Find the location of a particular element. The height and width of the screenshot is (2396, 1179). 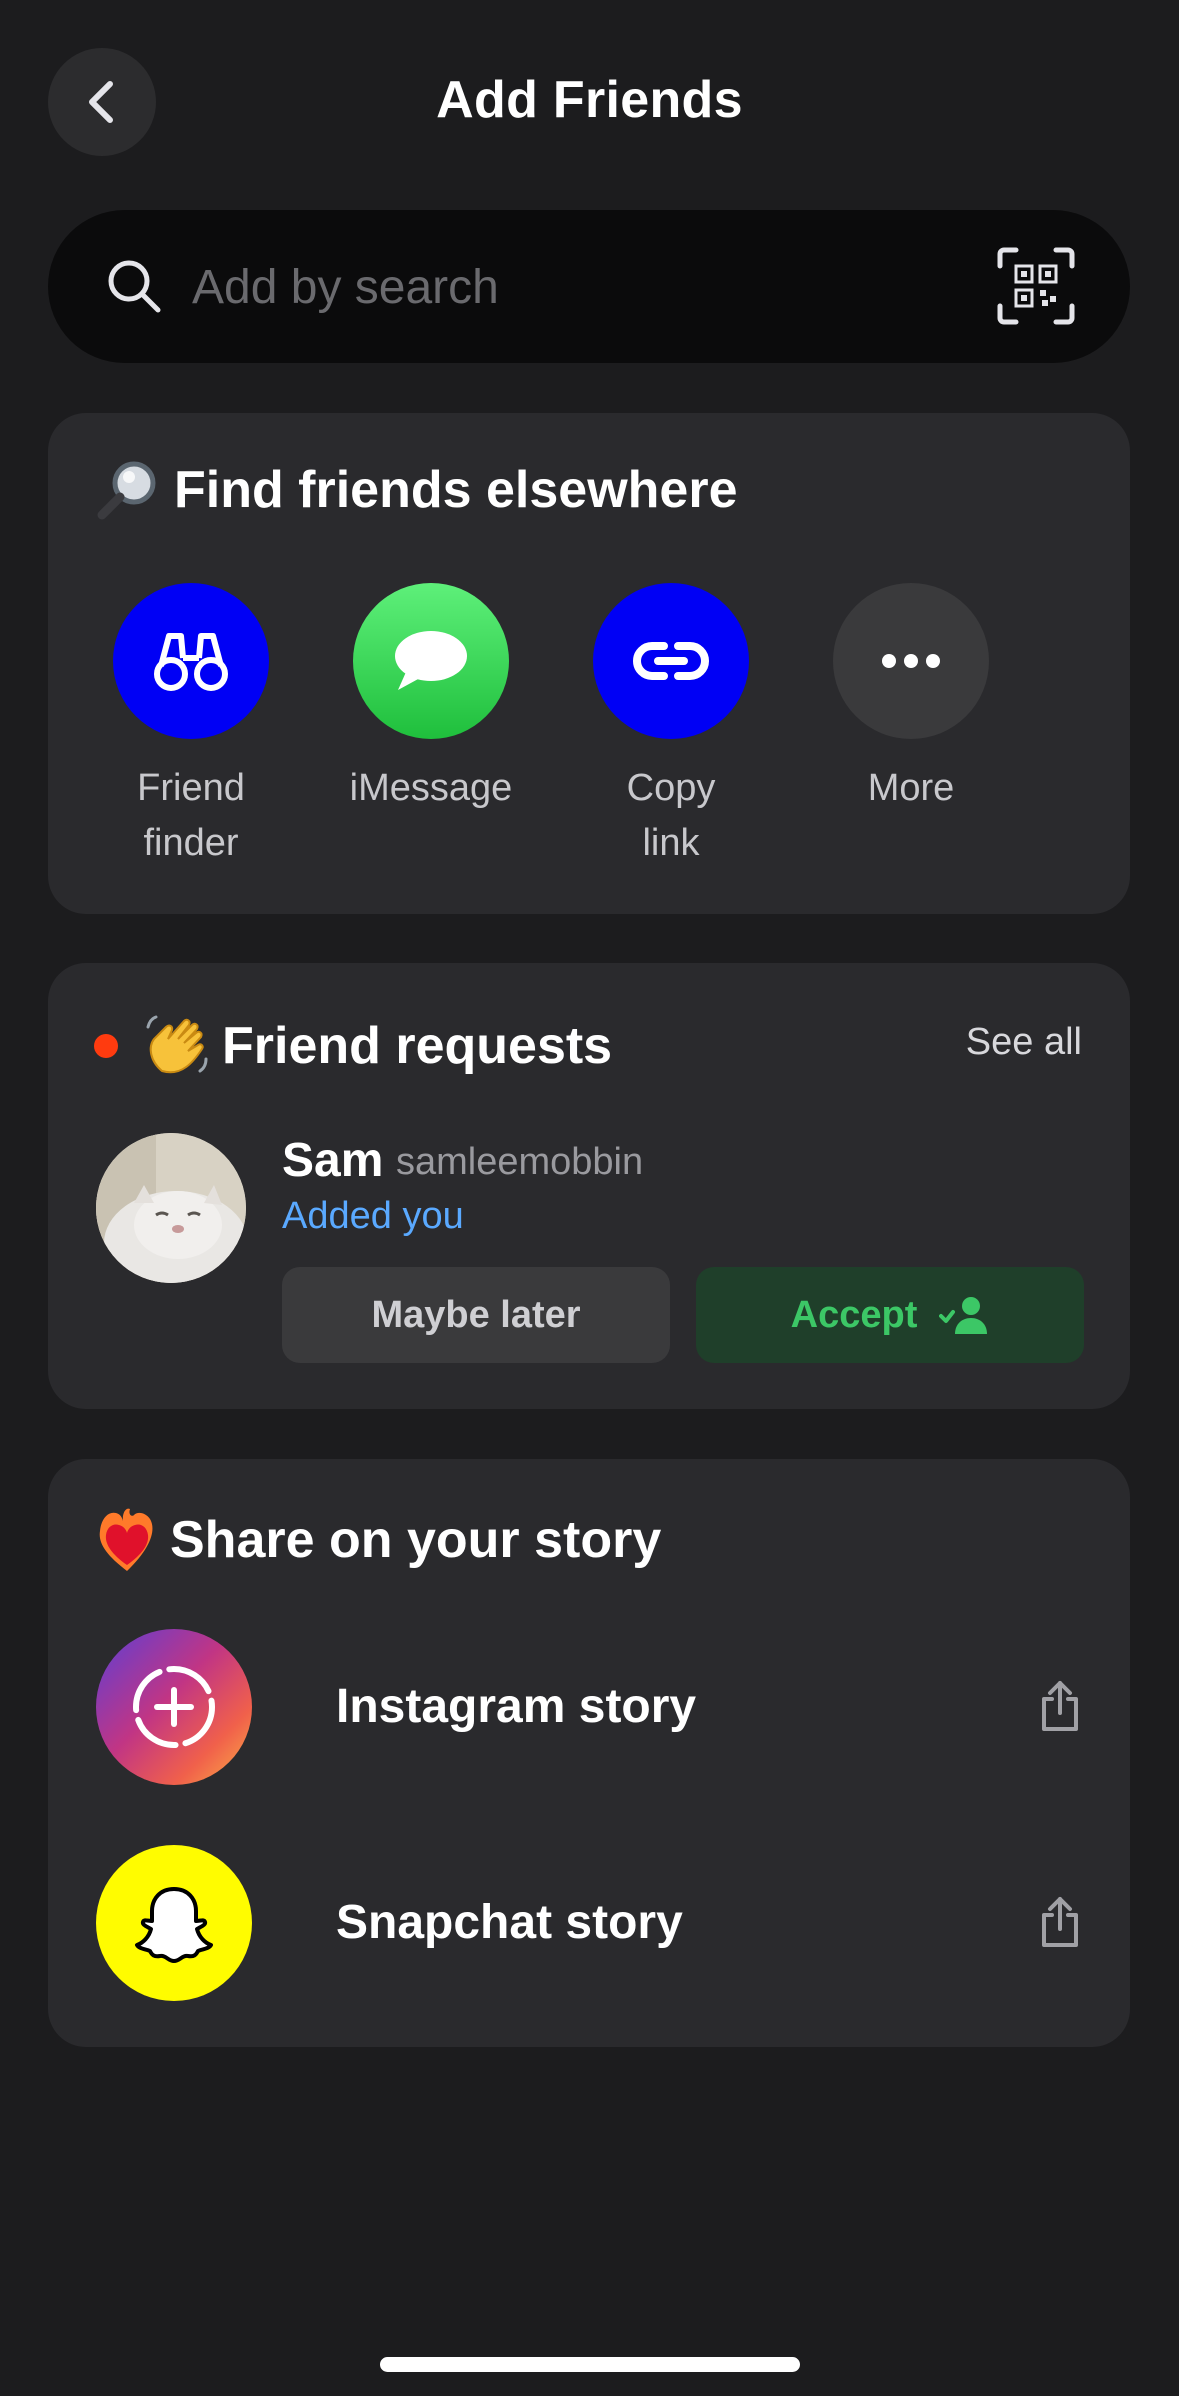

copy-link-option: Copy link is located at coordinates (671, 727).